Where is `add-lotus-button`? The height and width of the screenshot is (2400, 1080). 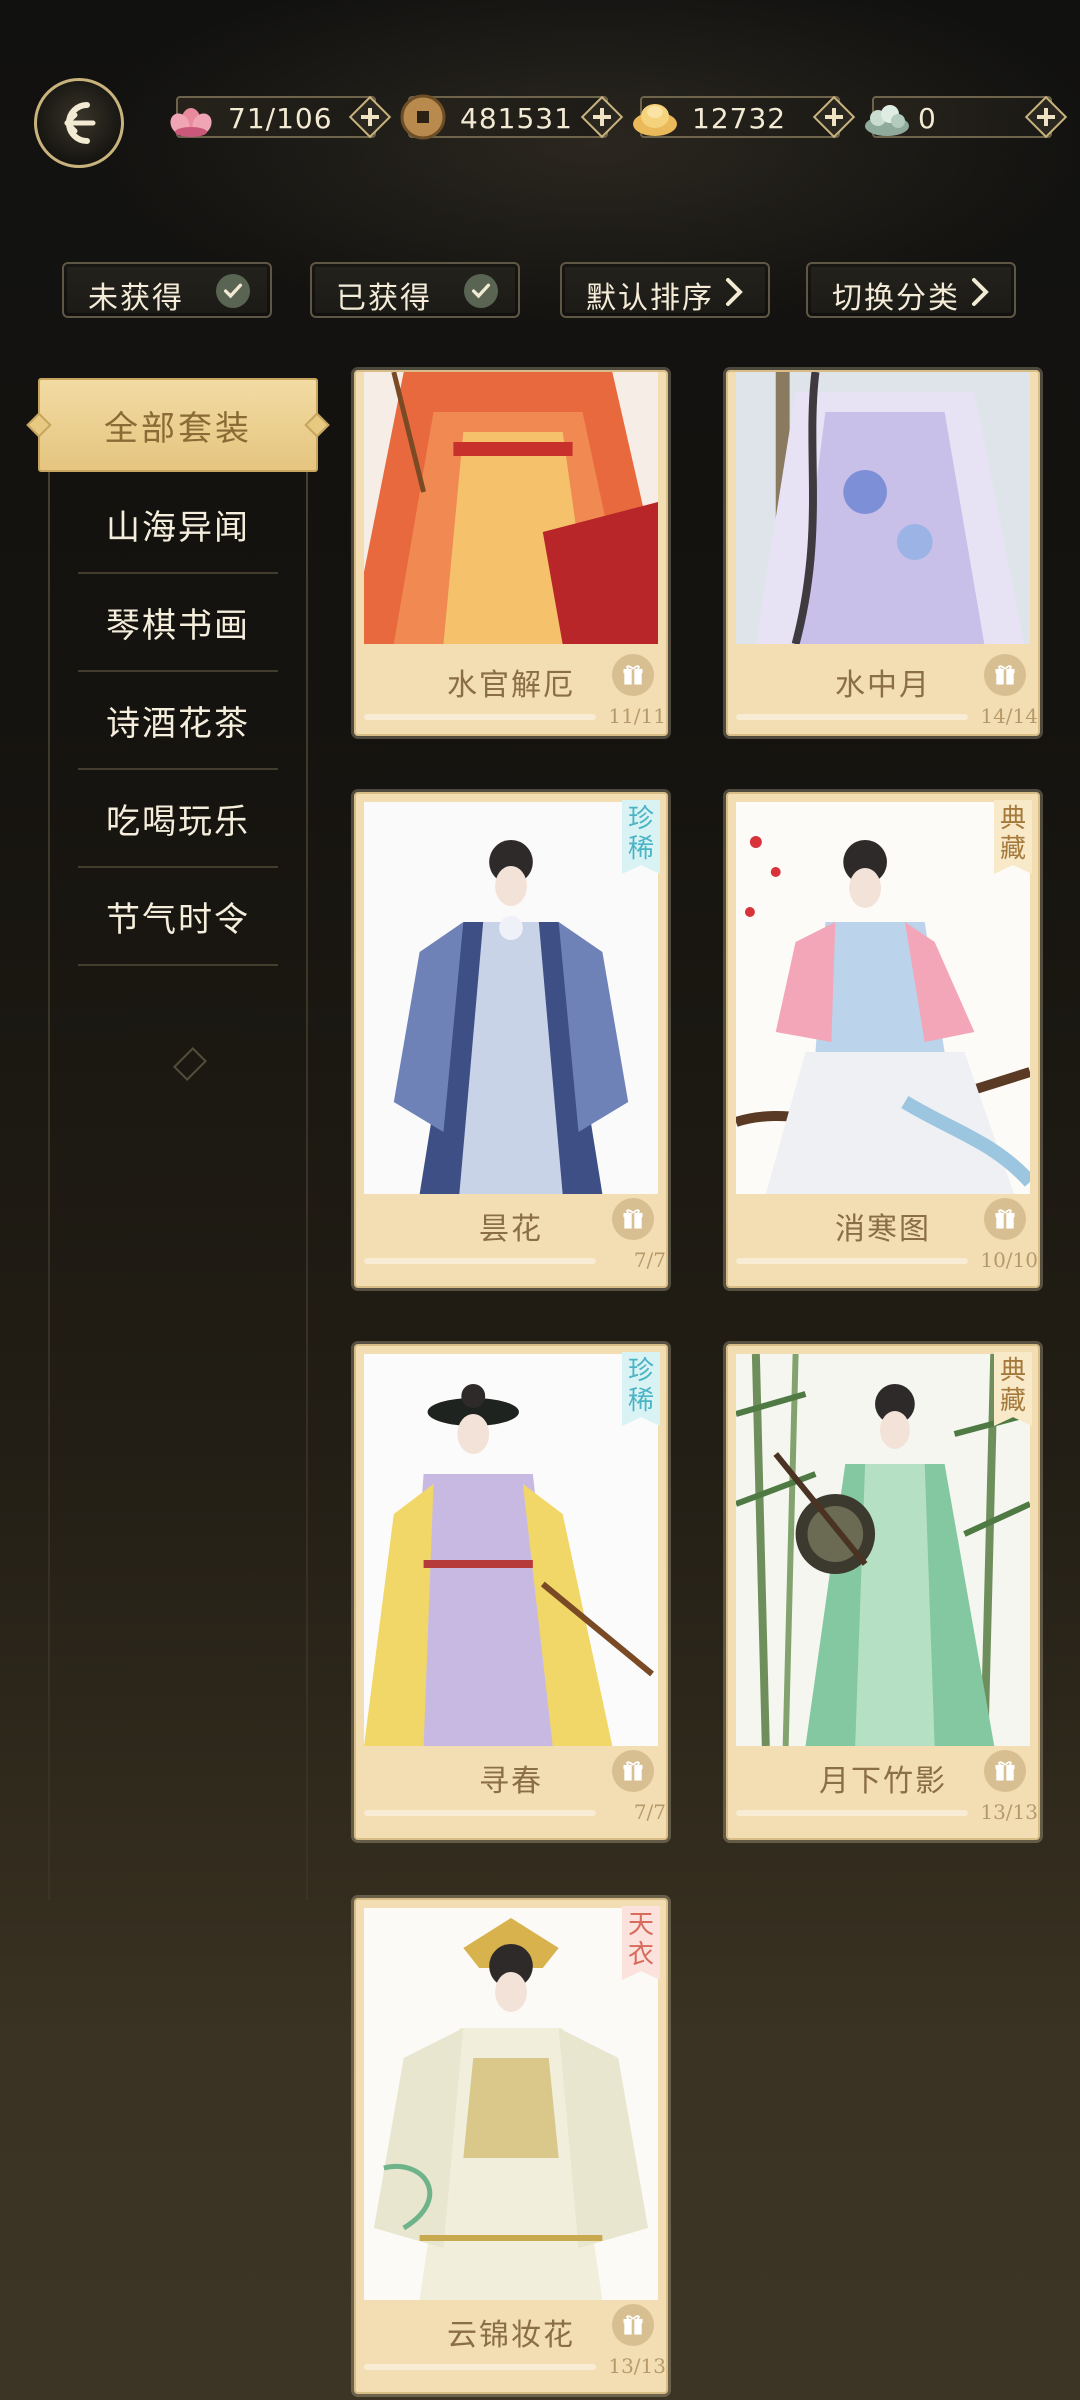
add-lotus-button is located at coordinates (370, 117).